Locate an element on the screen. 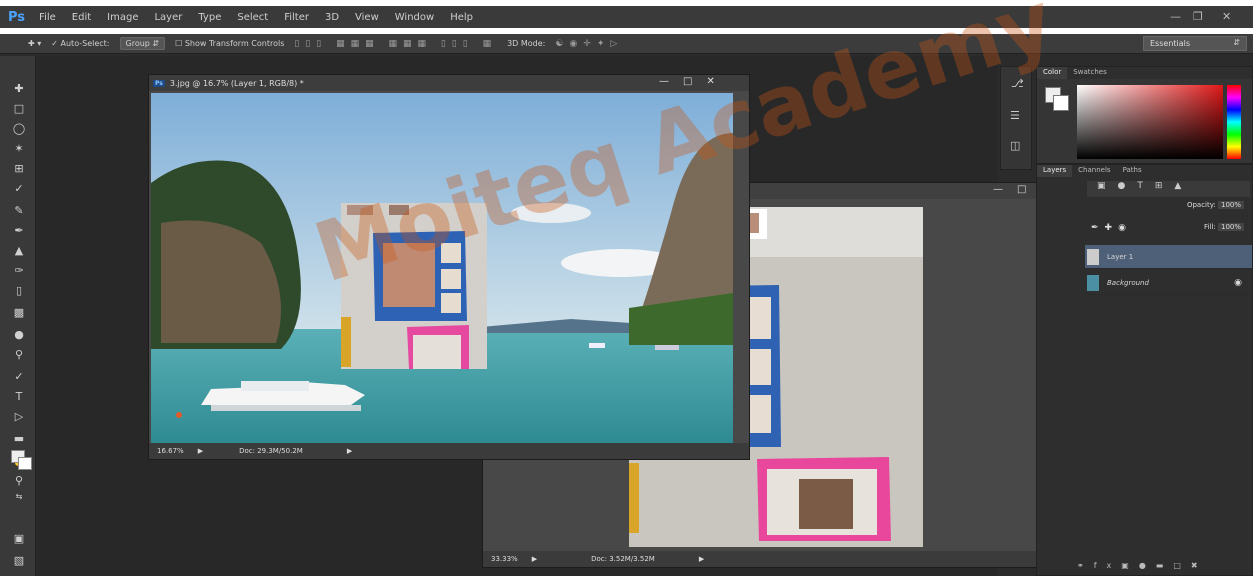  show-transform-checkbox: ☐ Show Transform Controls is located at coordinates (229, 43).